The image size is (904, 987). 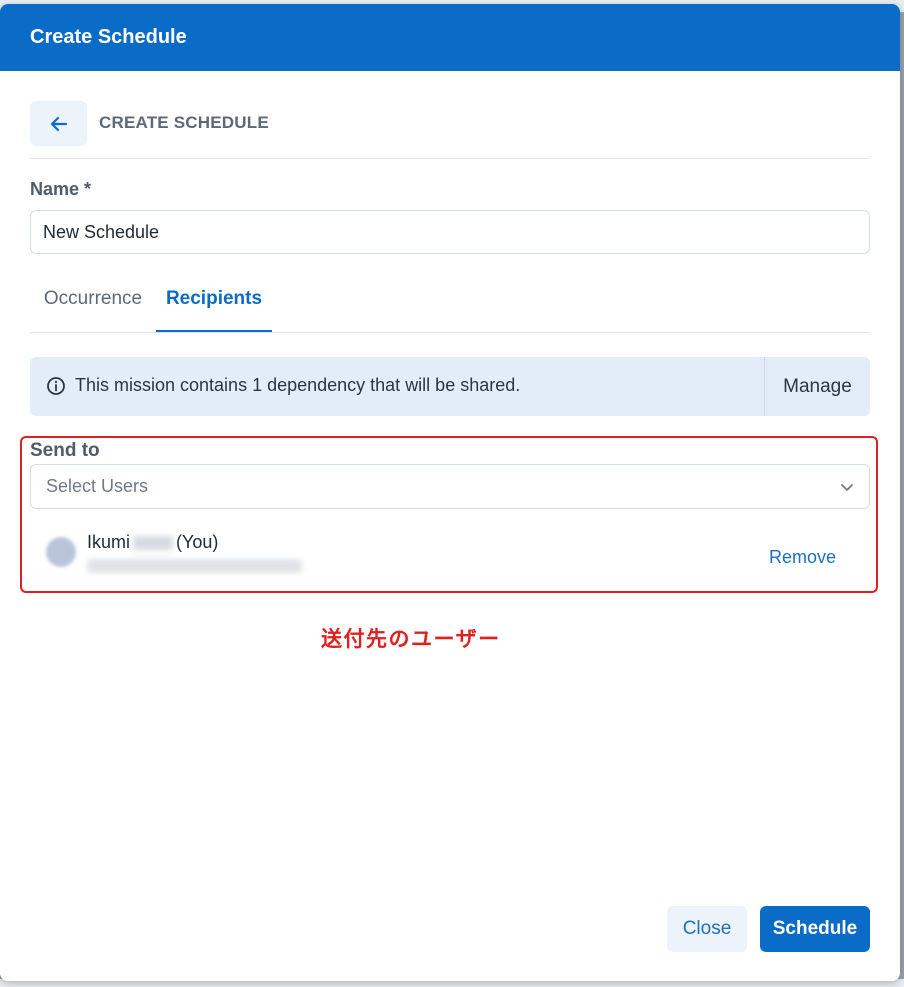 What do you see at coordinates (450, 232) in the screenshot?
I see `name-input: New Schedule` at bounding box center [450, 232].